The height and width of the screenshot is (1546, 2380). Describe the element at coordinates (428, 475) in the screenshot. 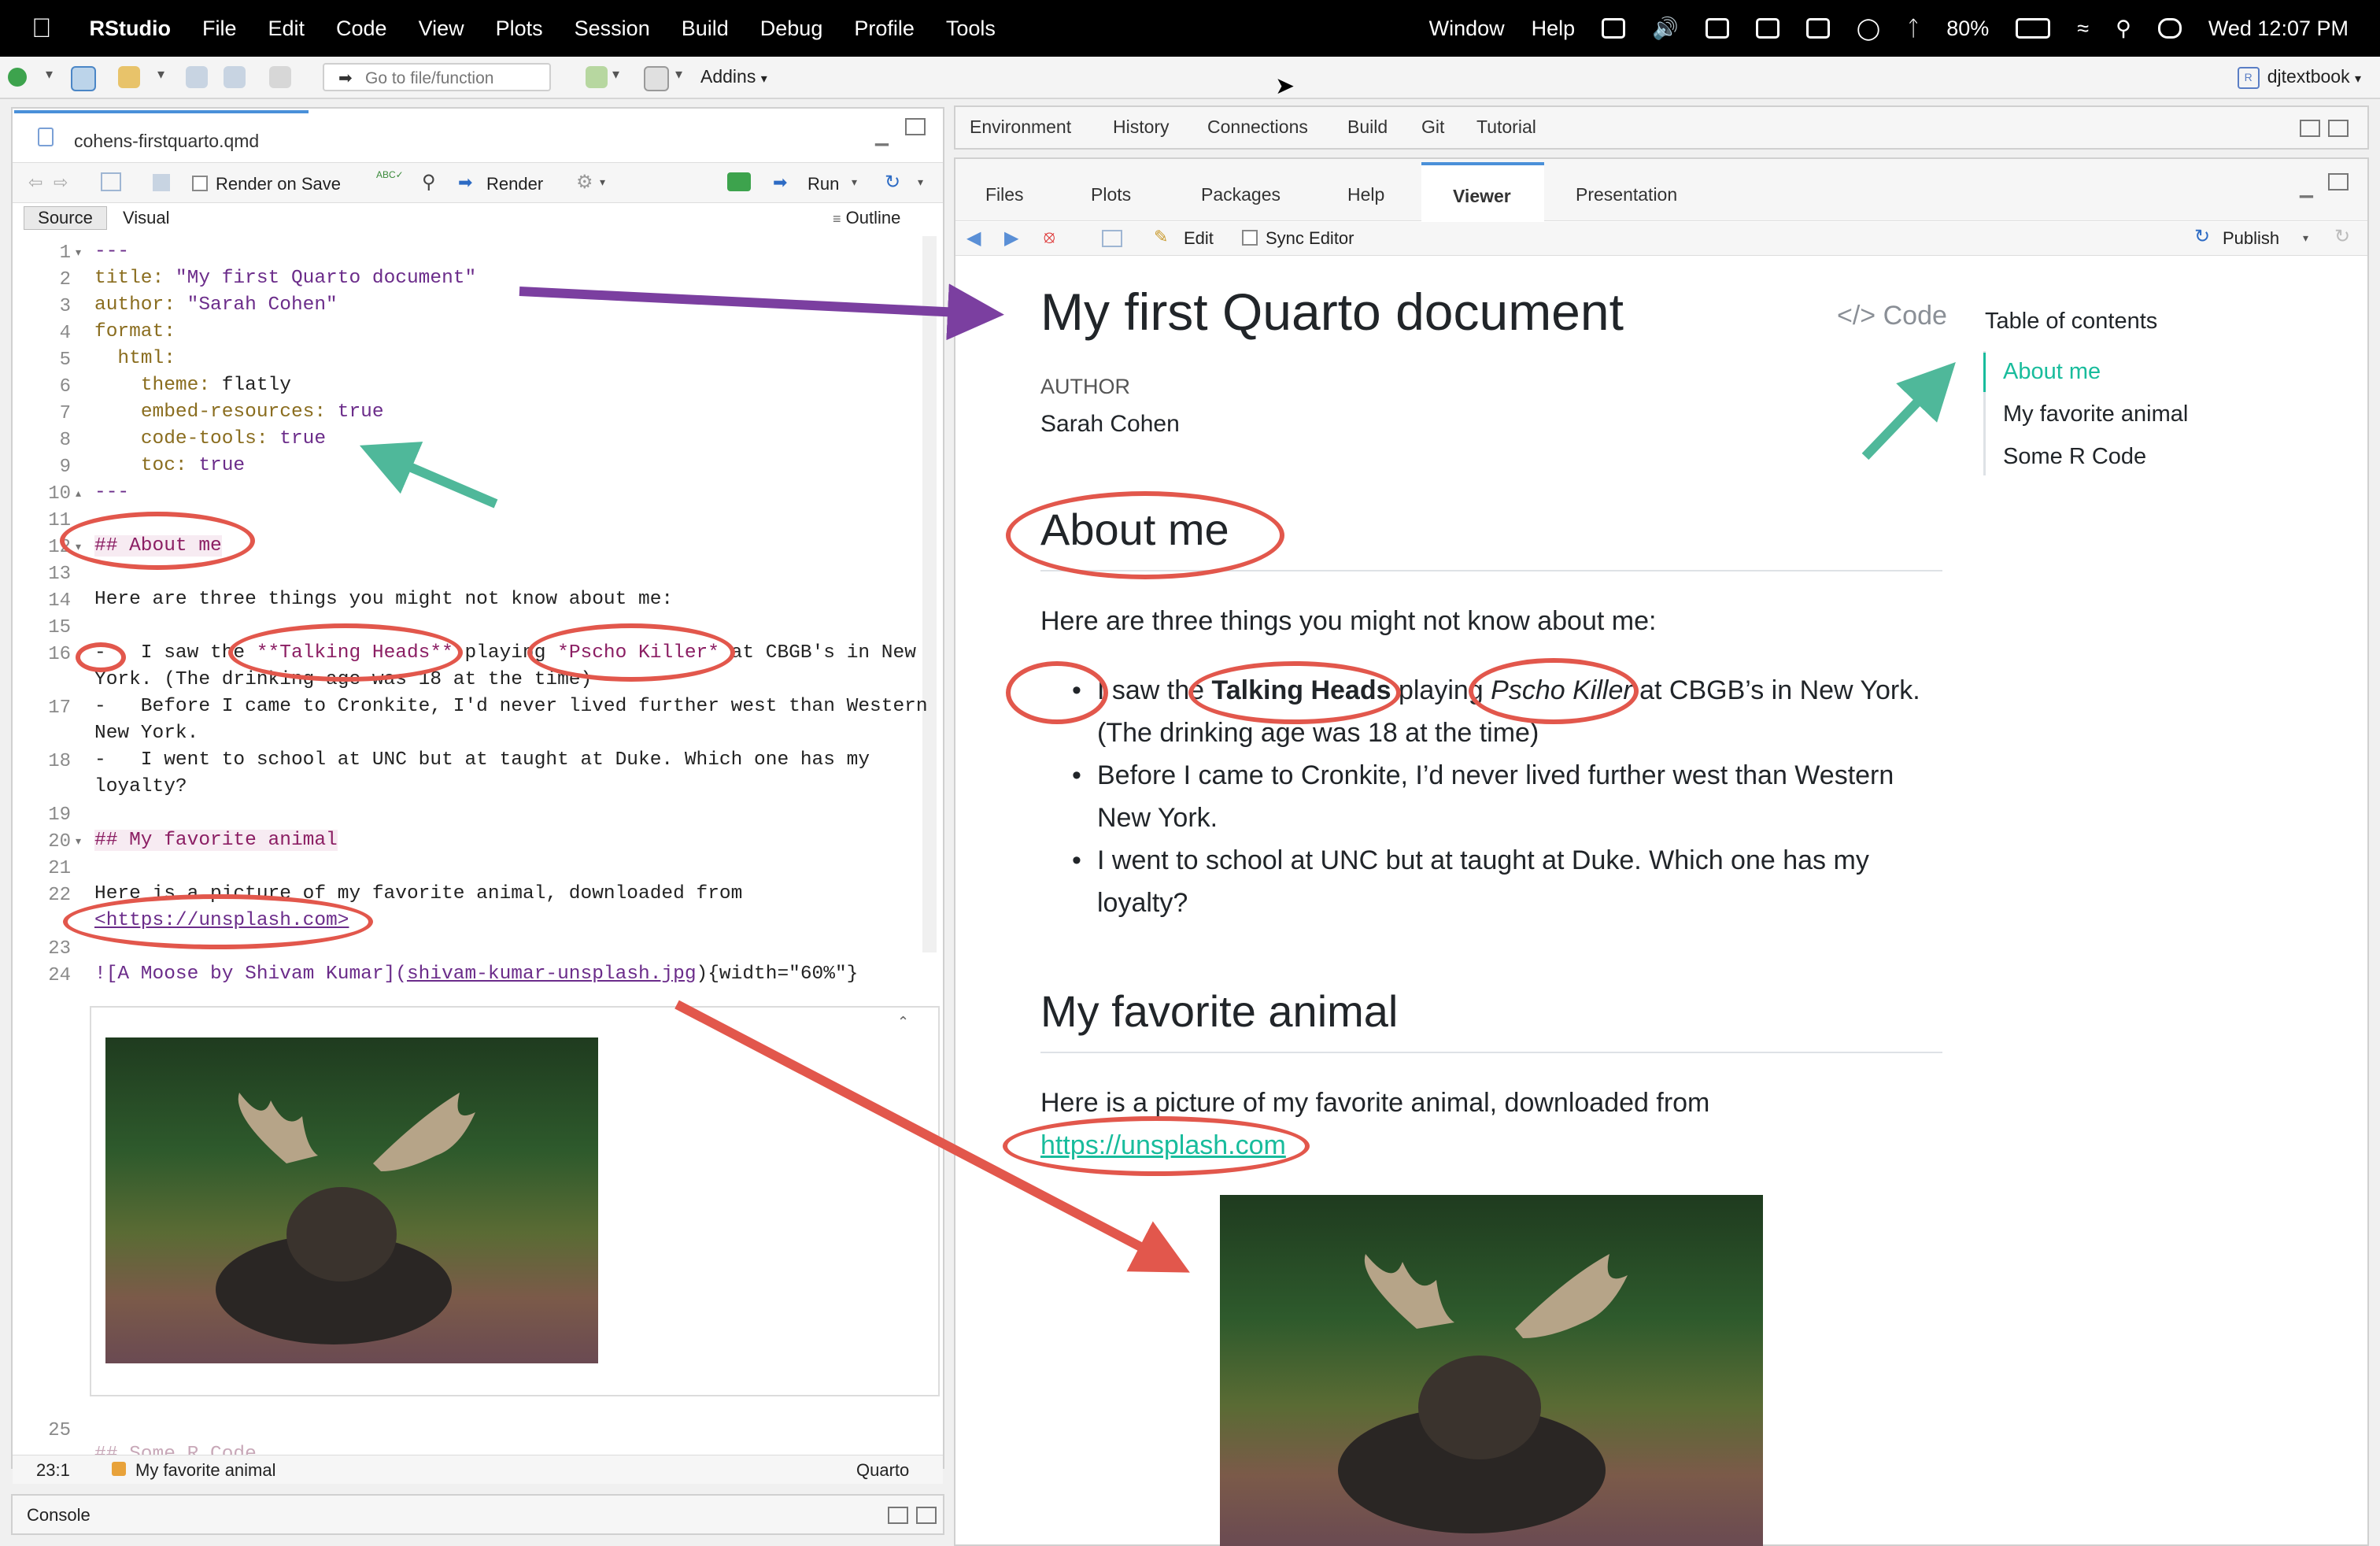

I see `teal-arrow-editor` at that location.